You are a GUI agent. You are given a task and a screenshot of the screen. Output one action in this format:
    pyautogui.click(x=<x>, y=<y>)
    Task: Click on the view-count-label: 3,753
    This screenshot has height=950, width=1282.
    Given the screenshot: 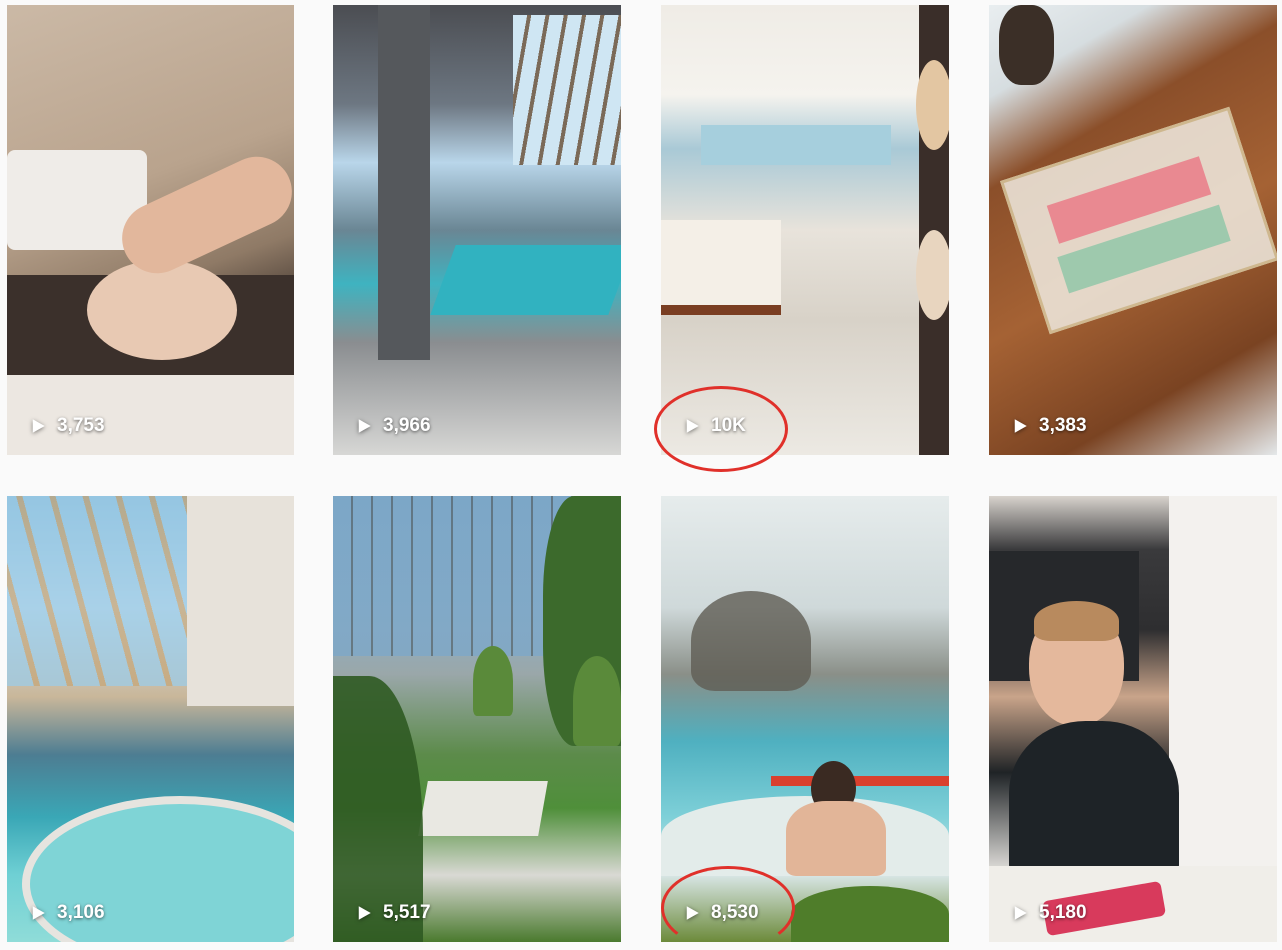 What is the action you would take?
    pyautogui.click(x=81, y=425)
    